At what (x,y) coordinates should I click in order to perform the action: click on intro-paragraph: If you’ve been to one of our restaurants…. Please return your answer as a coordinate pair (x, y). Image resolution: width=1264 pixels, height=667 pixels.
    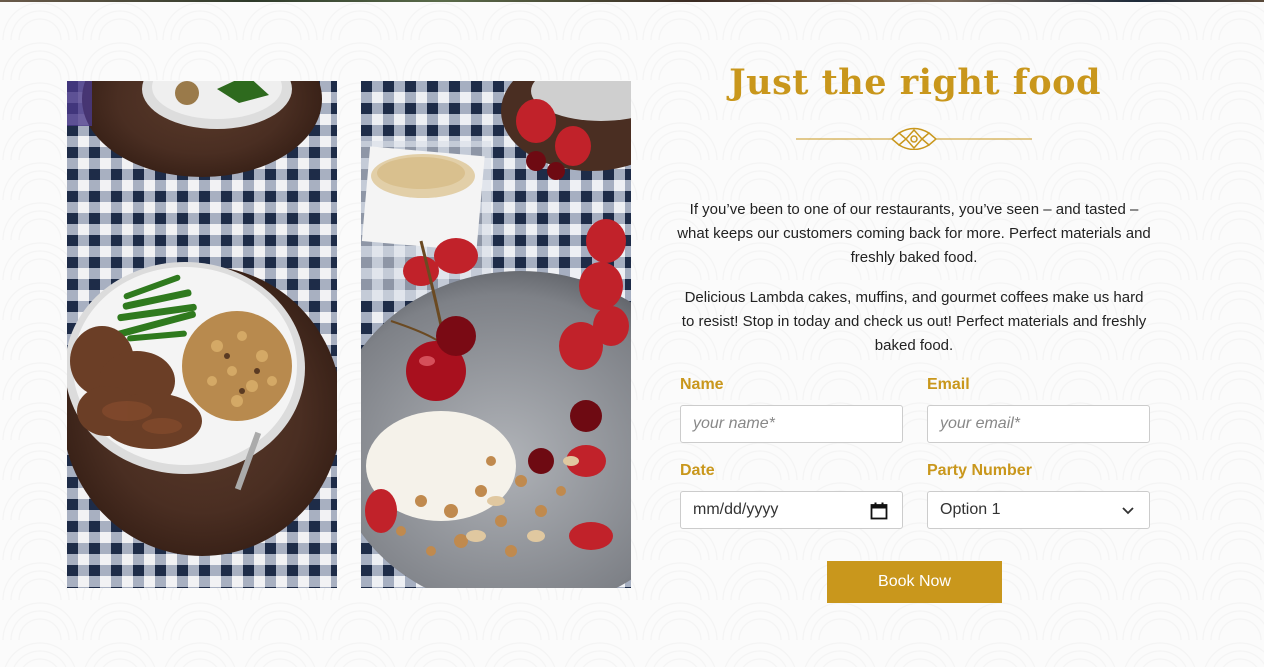
    Looking at the image, I should click on (914, 233).